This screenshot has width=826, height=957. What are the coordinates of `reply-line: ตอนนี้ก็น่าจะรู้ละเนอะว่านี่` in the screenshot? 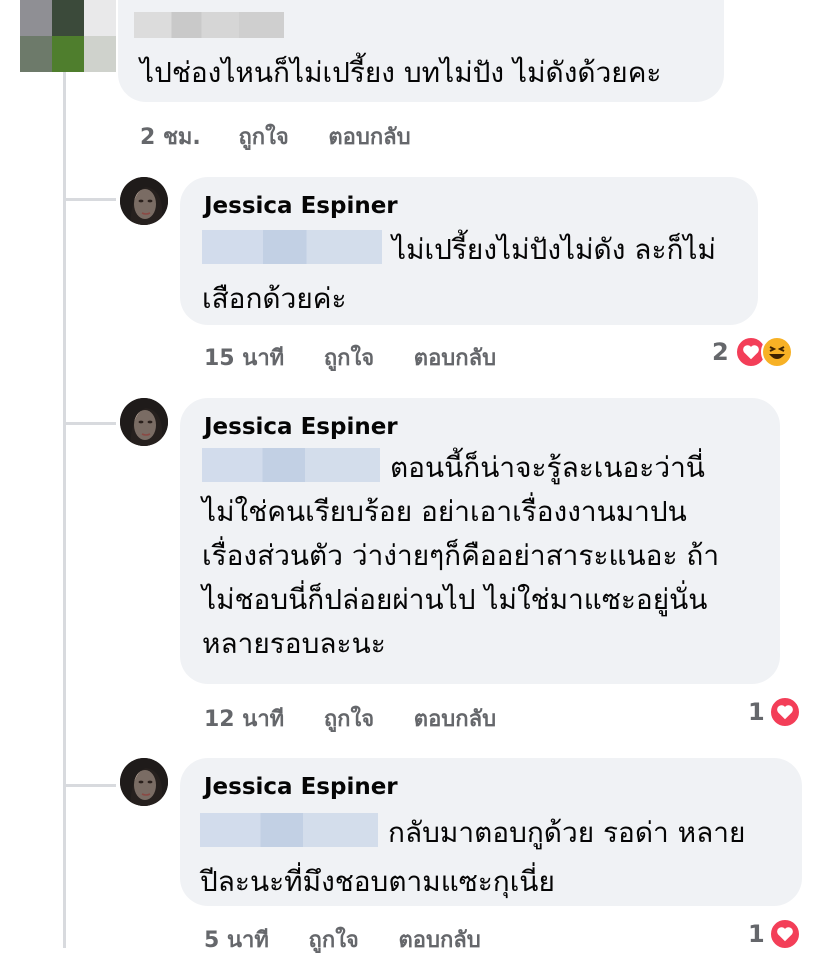 It's located at (547, 467).